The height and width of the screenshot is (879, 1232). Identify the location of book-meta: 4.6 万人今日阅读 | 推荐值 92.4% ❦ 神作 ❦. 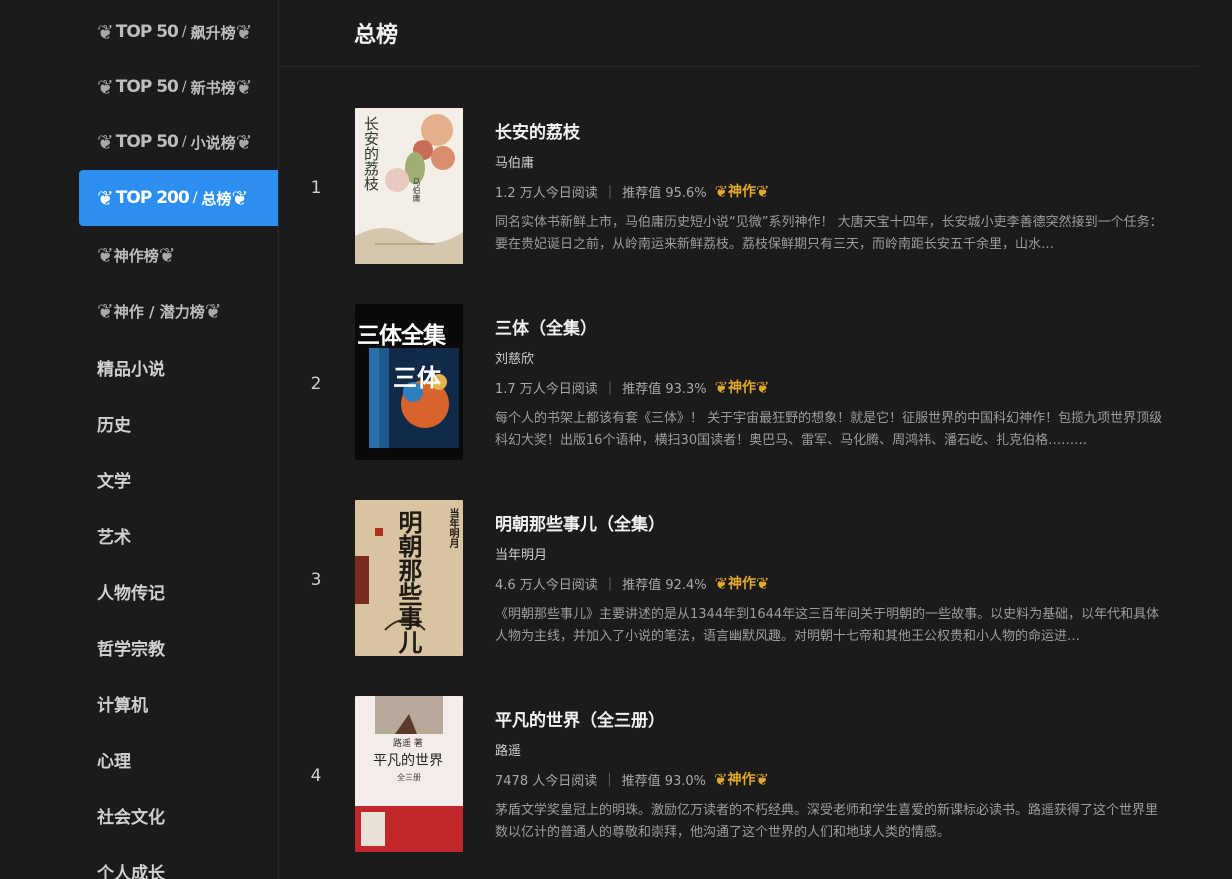
(835, 583).